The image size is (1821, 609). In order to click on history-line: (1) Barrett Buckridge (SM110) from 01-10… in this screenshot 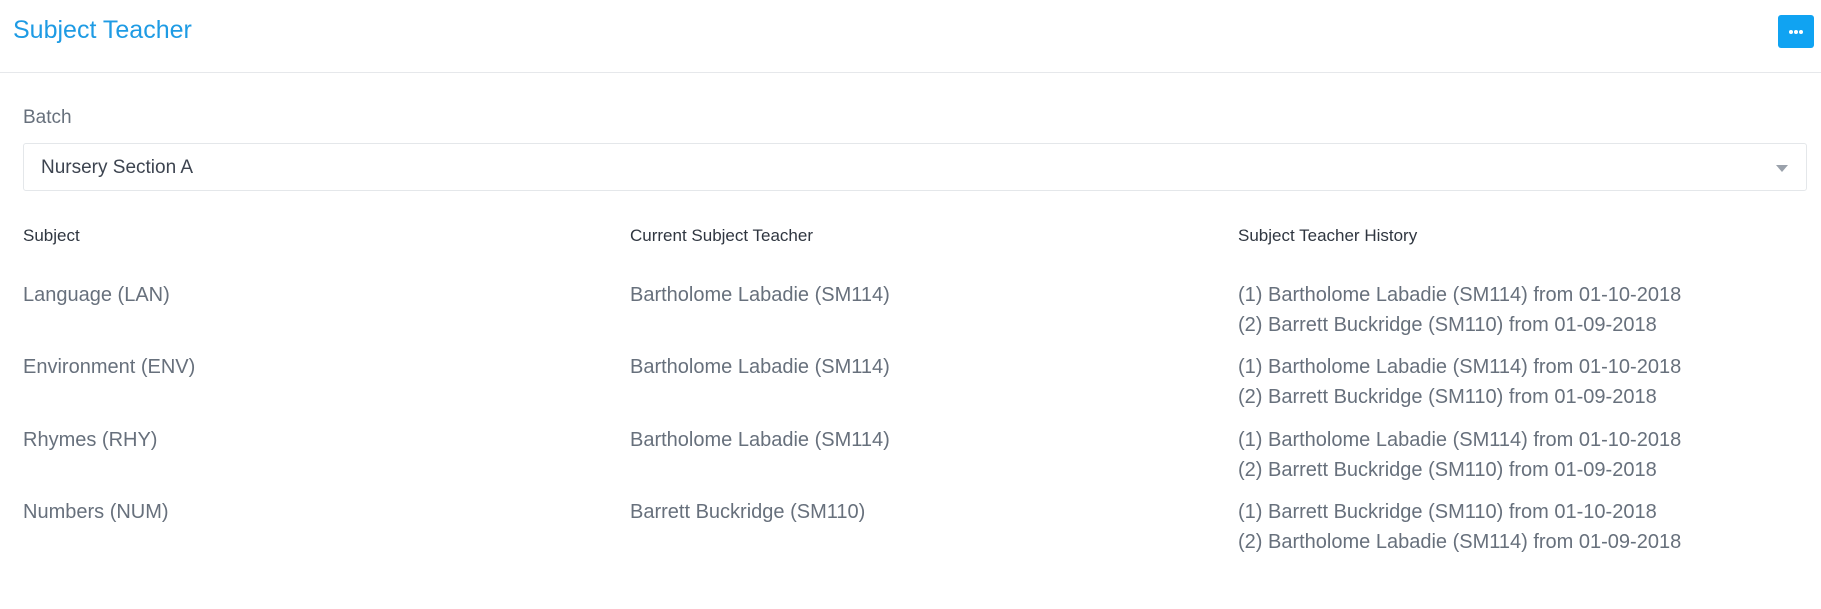, I will do `click(1447, 512)`.